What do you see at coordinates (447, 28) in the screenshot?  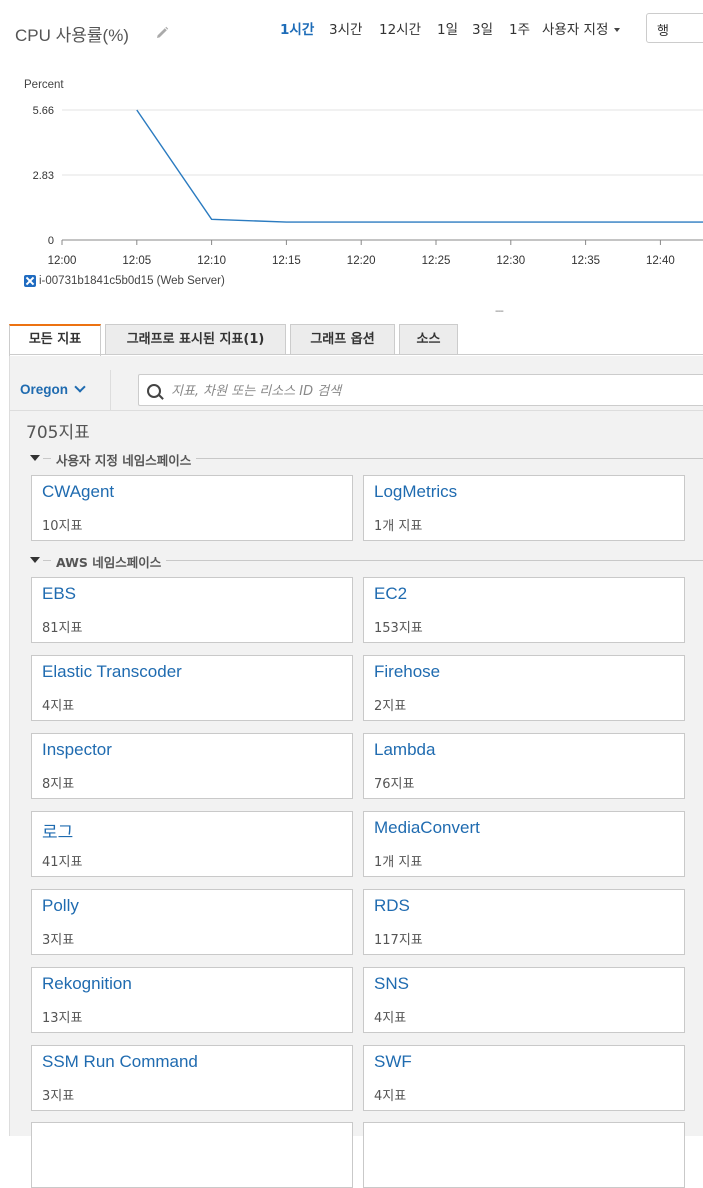 I see `range-1d: 1일` at bounding box center [447, 28].